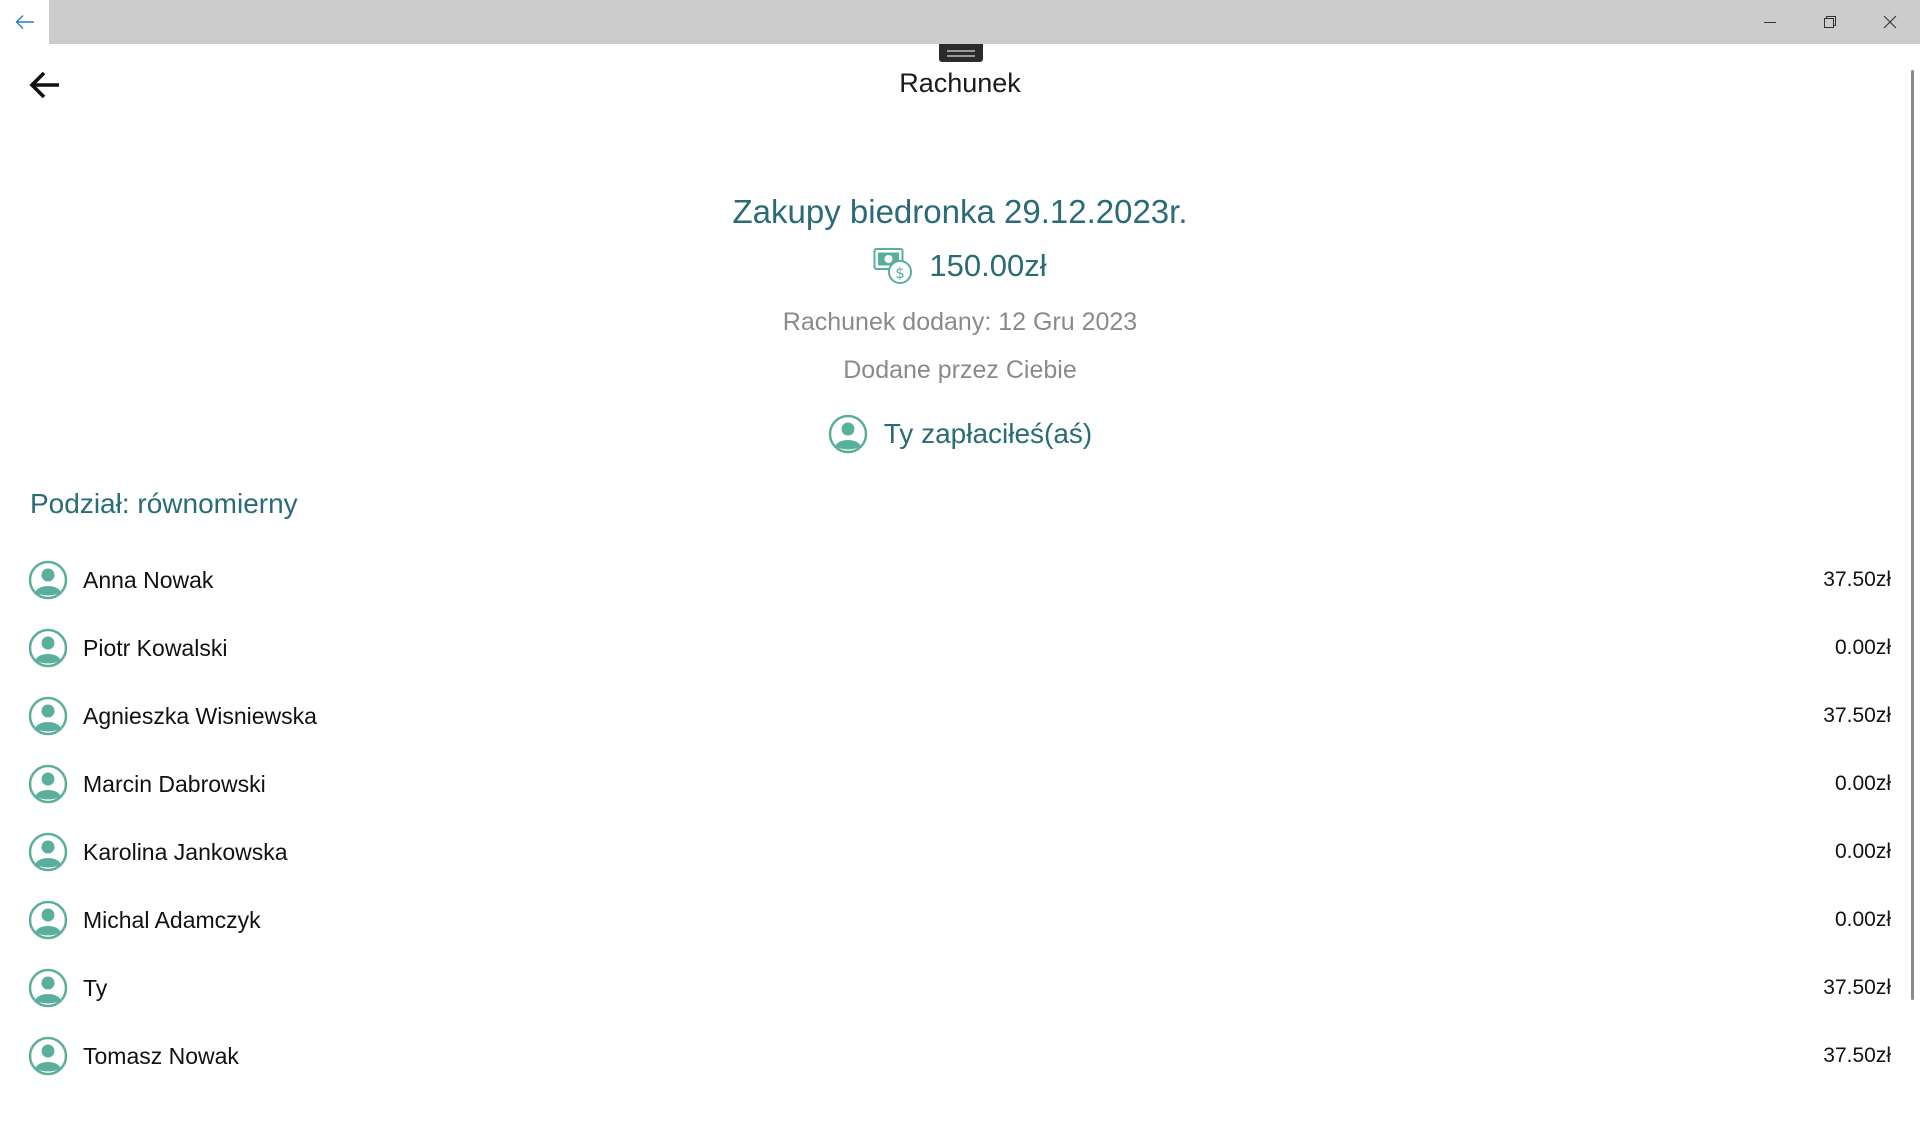  I want to click on payer-row: Ty zapłaciłeś(aś), so click(960, 434).